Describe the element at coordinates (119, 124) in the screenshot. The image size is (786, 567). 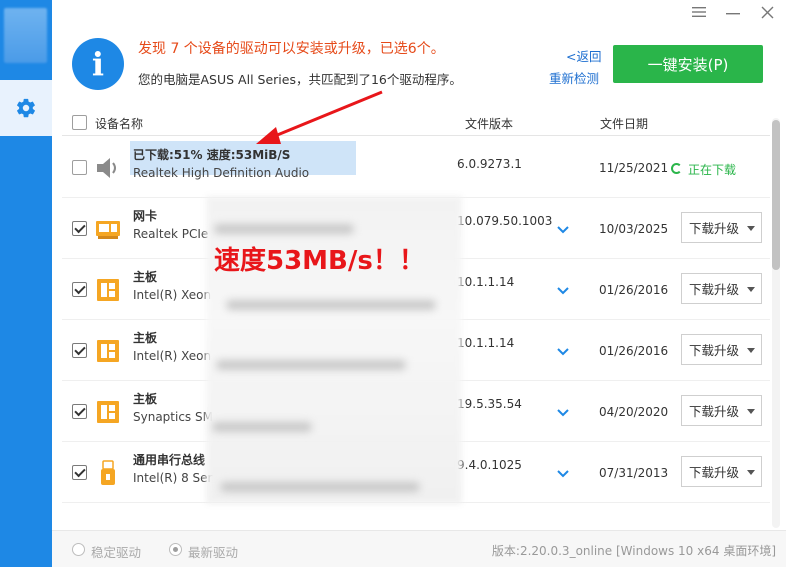
I see `column-device-name: 设备名称` at that location.